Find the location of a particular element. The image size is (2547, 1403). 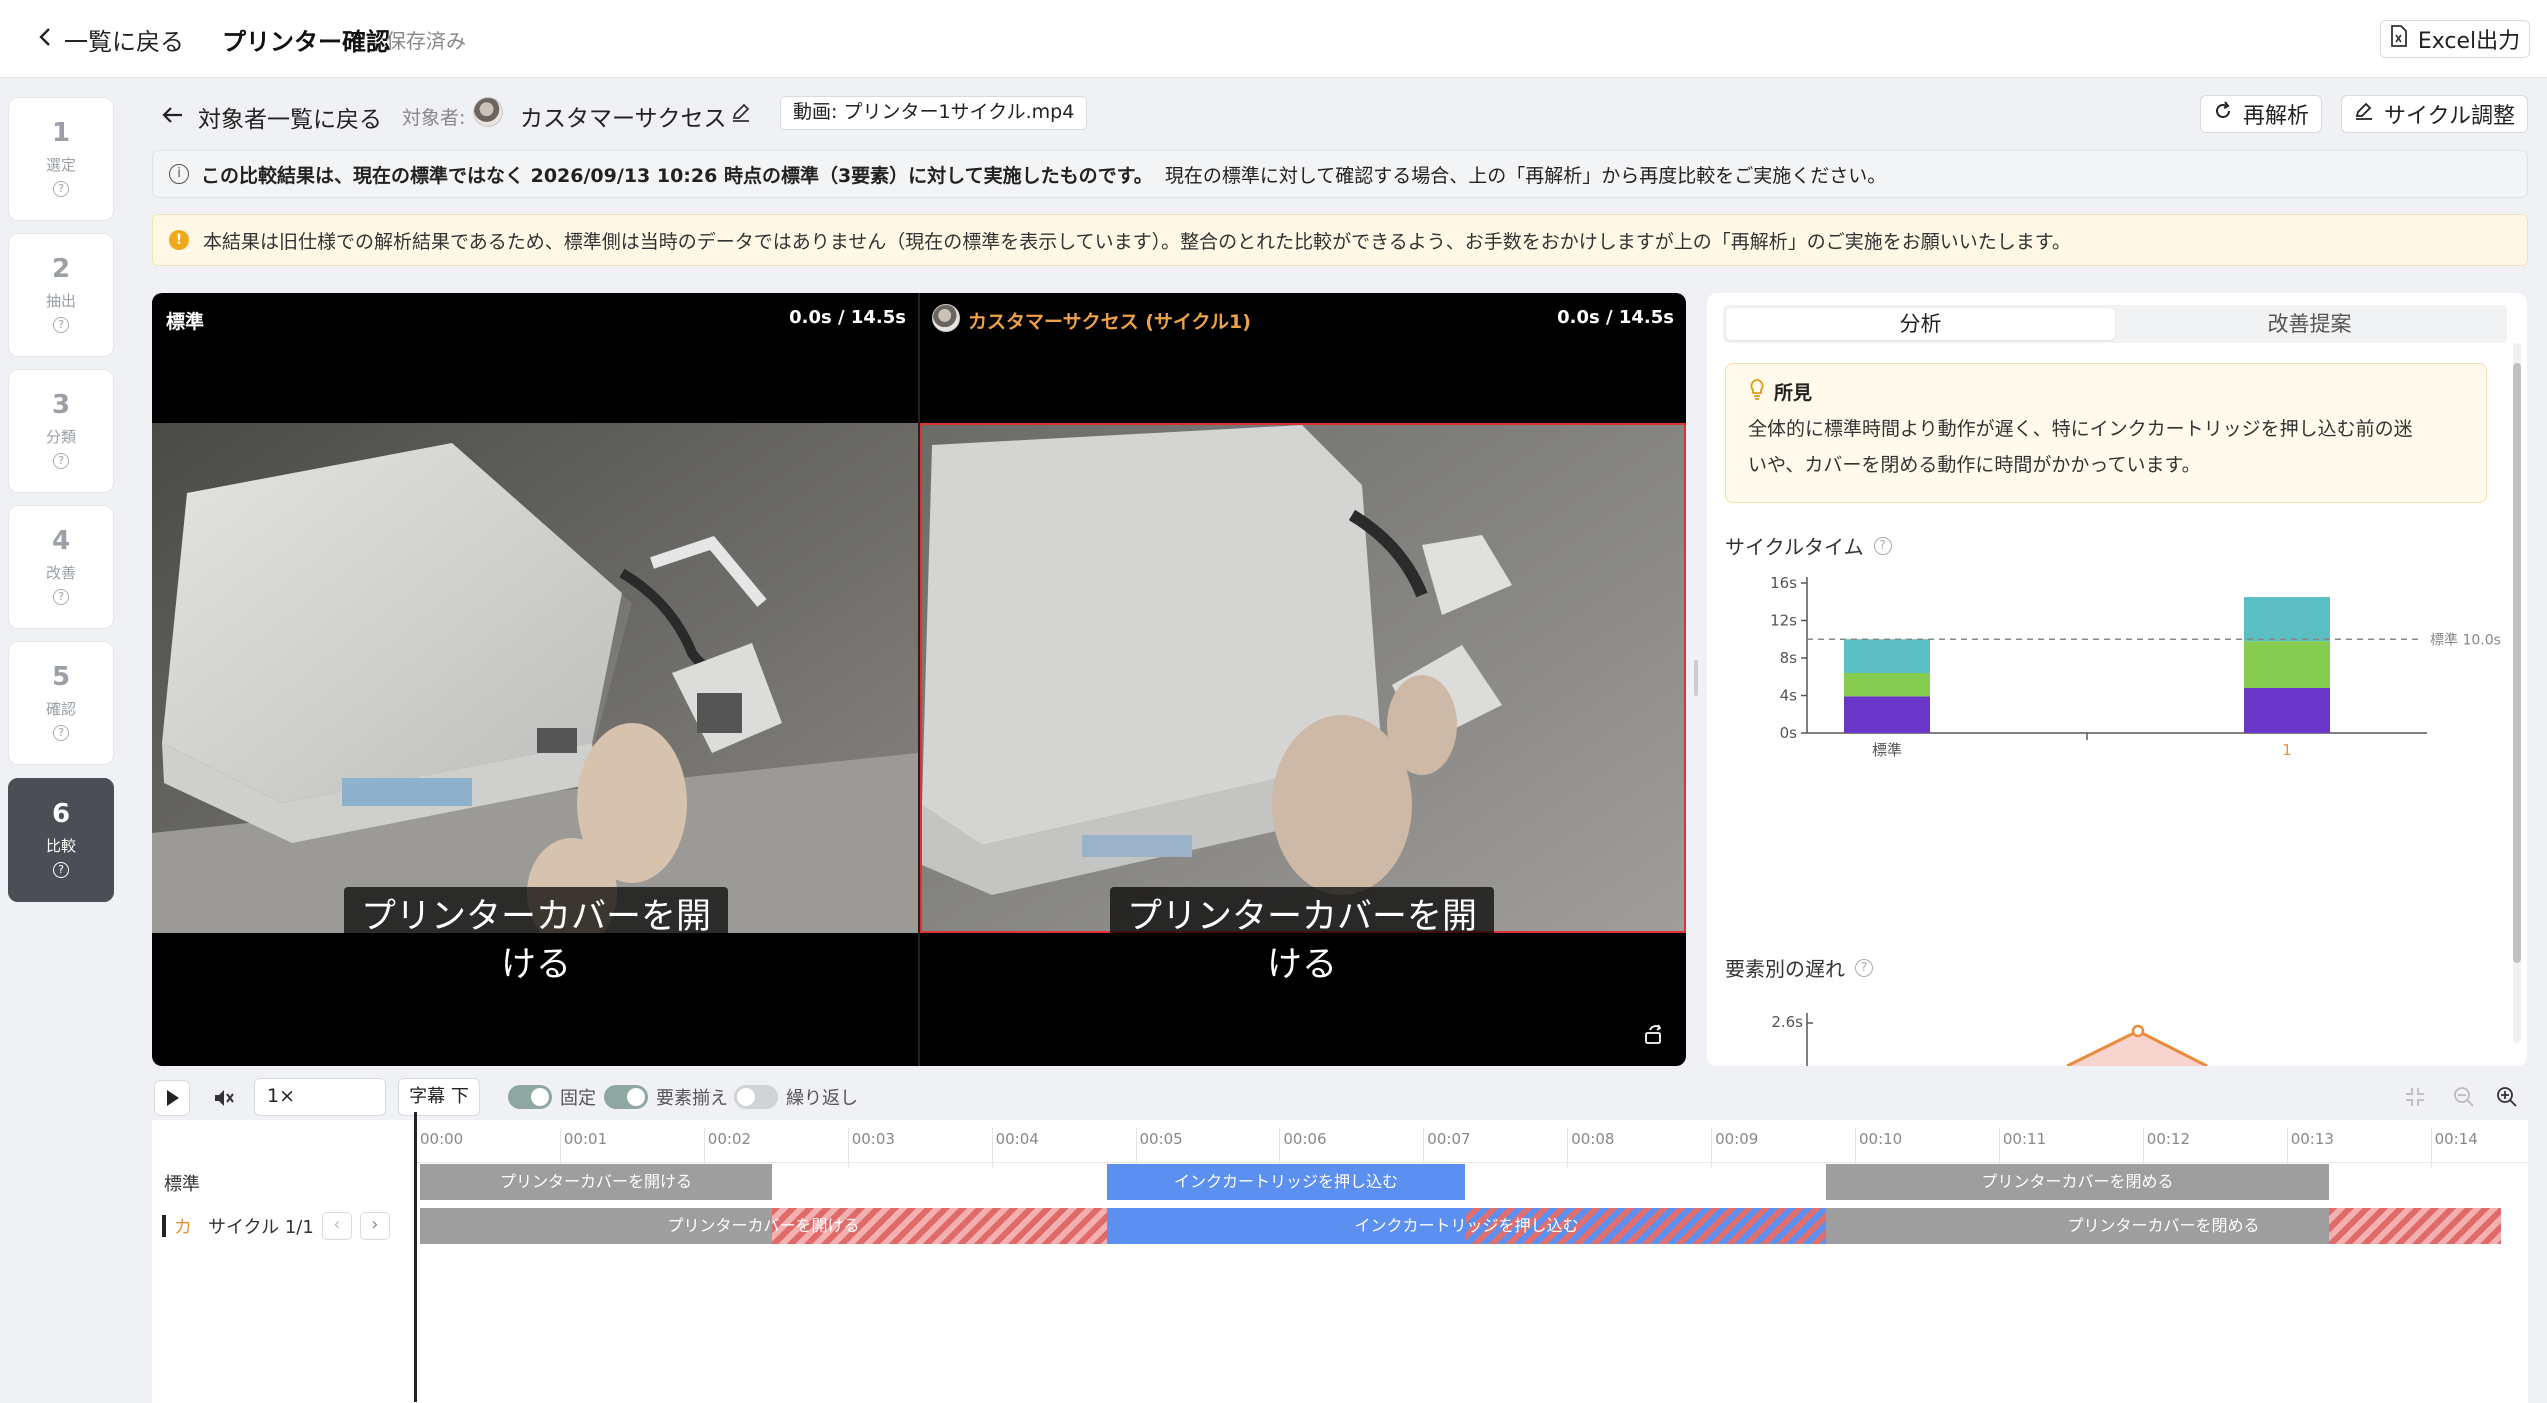

toggle-loop-switch is located at coordinates (756, 1097).